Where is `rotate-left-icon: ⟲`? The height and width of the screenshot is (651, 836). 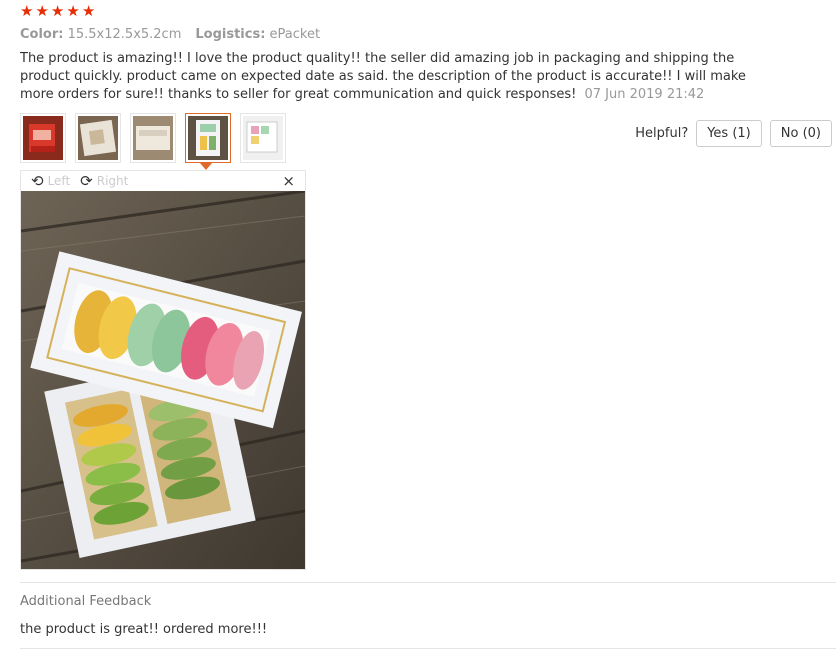 rotate-left-icon: ⟲ is located at coordinates (37, 181).